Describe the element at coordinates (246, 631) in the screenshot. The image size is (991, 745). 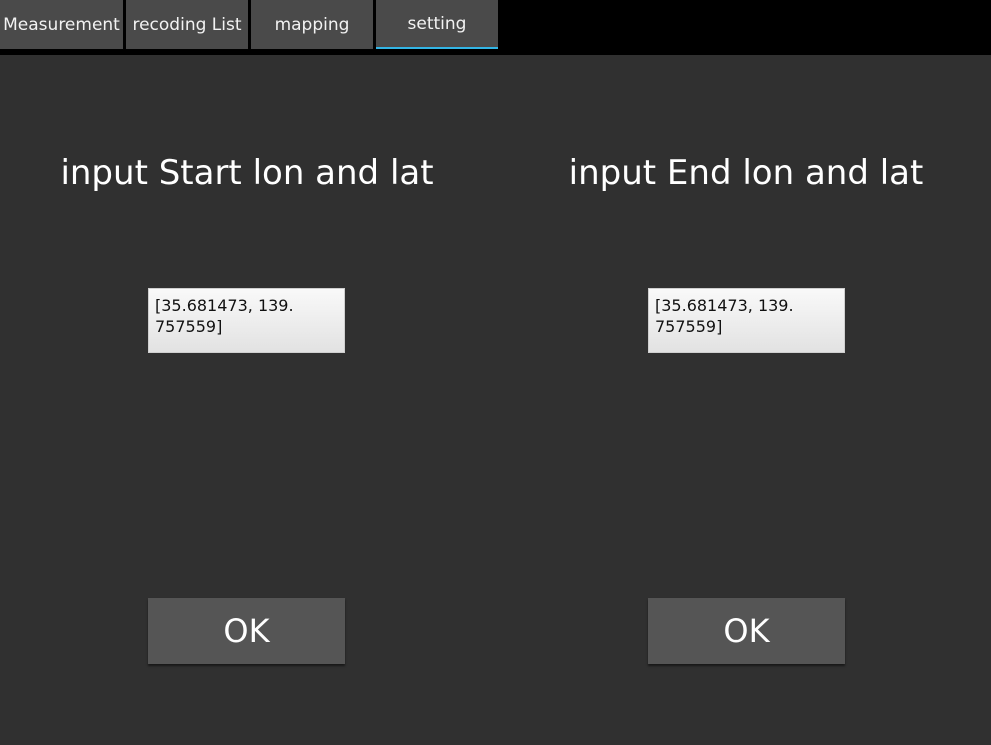
I see `start-ok-button: OK` at that location.